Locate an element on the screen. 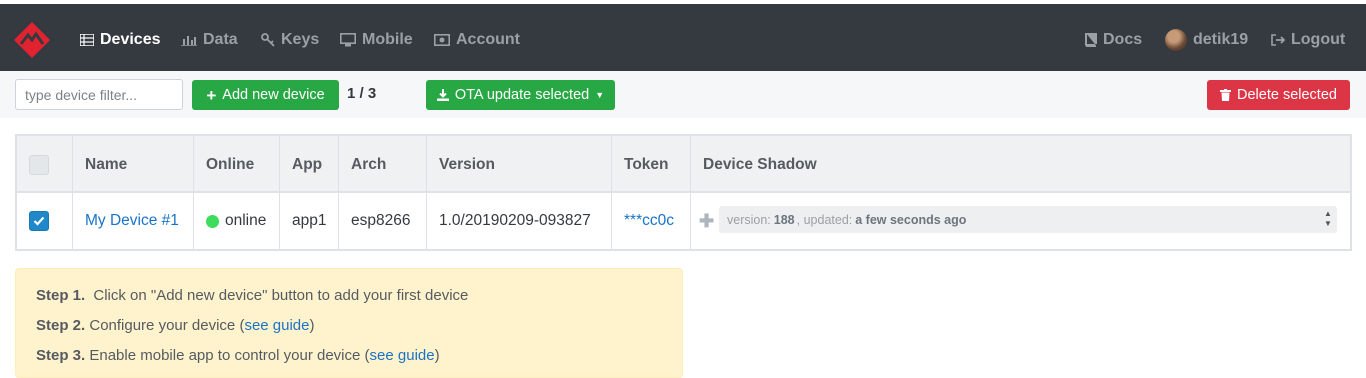 This screenshot has width=1366, height=378. row-select-cell is located at coordinates (39, 221).